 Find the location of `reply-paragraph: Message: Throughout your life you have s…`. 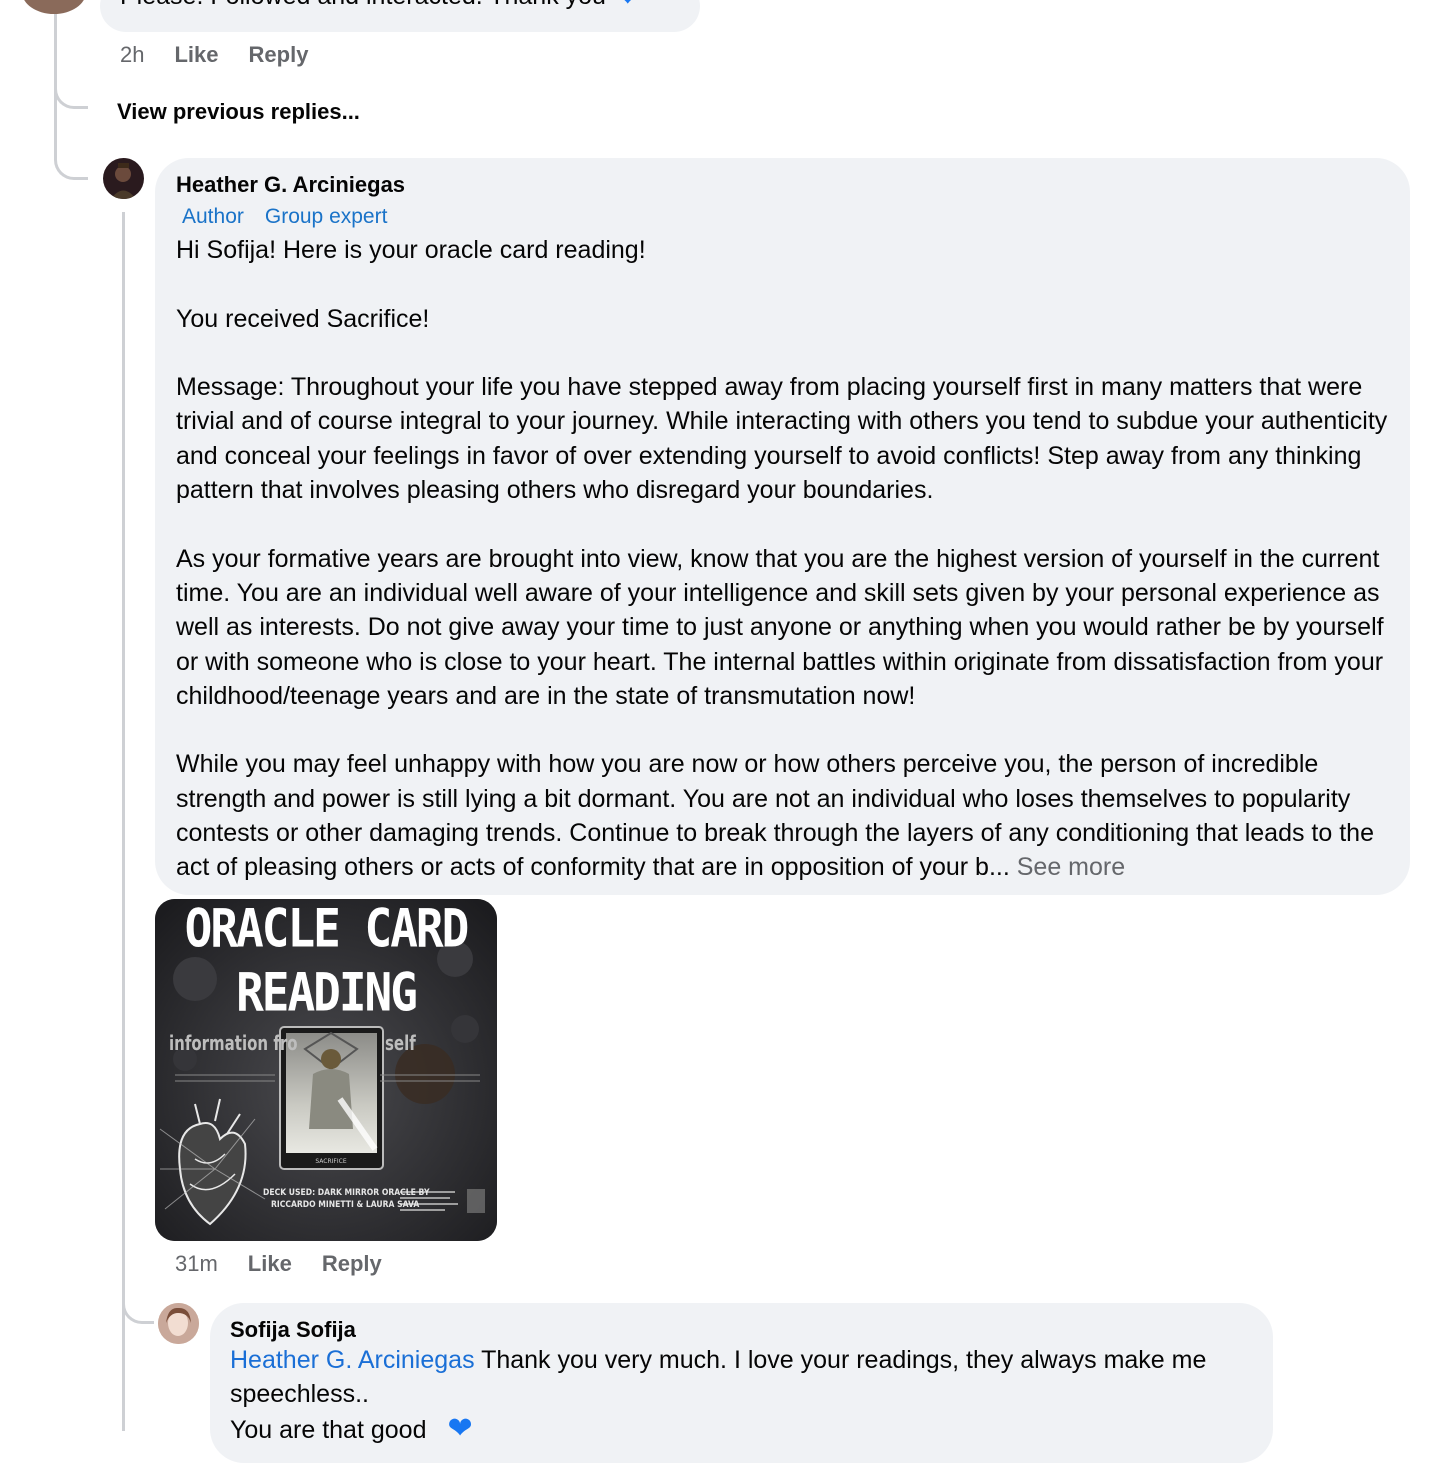

reply-paragraph: Message: Throughout your life you have s… is located at coordinates (782, 439).